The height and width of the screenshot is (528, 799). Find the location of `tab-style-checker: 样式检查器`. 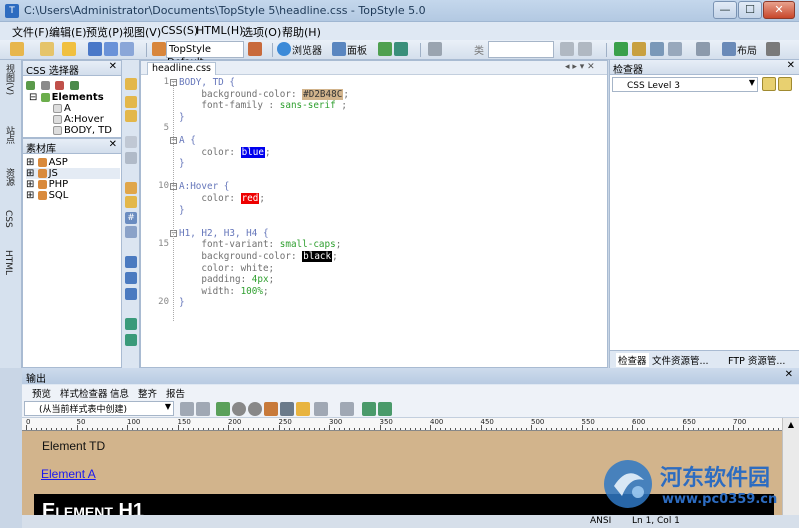

tab-style-checker: 样式检查器 is located at coordinates (84, 393).